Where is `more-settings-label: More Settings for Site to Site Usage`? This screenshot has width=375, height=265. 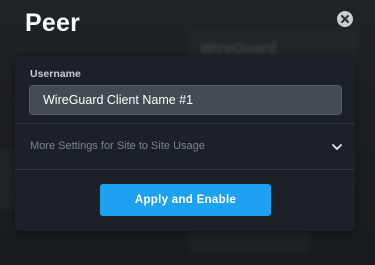
more-settings-label: More Settings for Site to Site Usage is located at coordinates (117, 146).